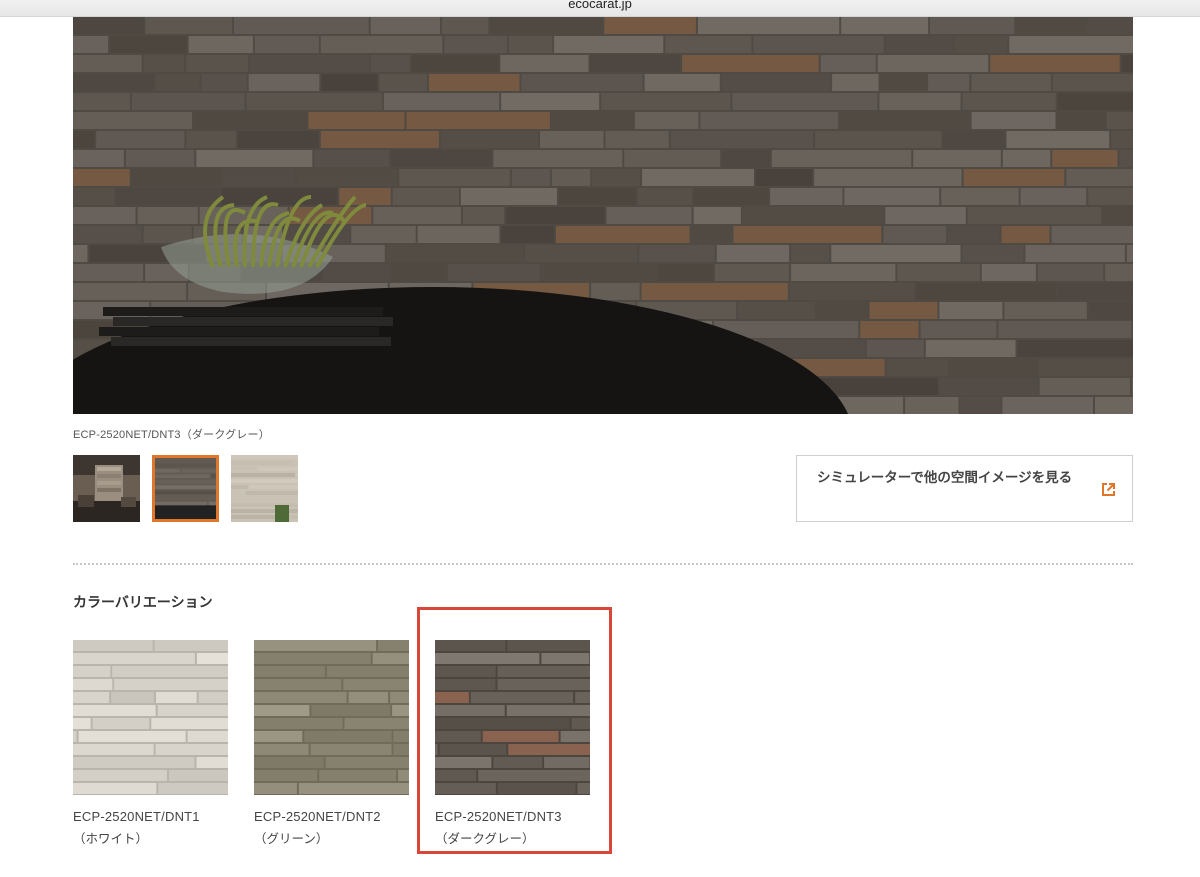  Describe the element at coordinates (603, 564) in the screenshot. I see `section-divider` at that location.